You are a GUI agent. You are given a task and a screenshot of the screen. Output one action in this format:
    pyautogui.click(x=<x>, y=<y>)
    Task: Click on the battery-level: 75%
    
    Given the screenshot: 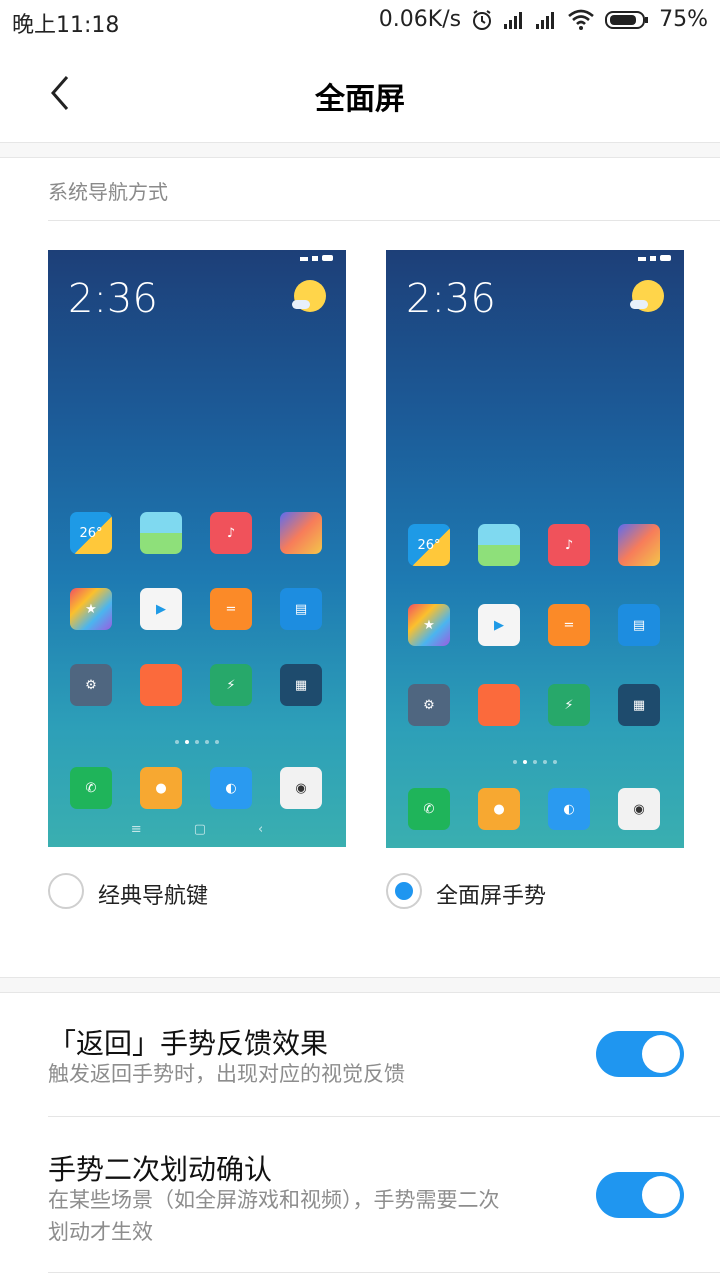 What is the action you would take?
    pyautogui.click(x=683, y=19)
    